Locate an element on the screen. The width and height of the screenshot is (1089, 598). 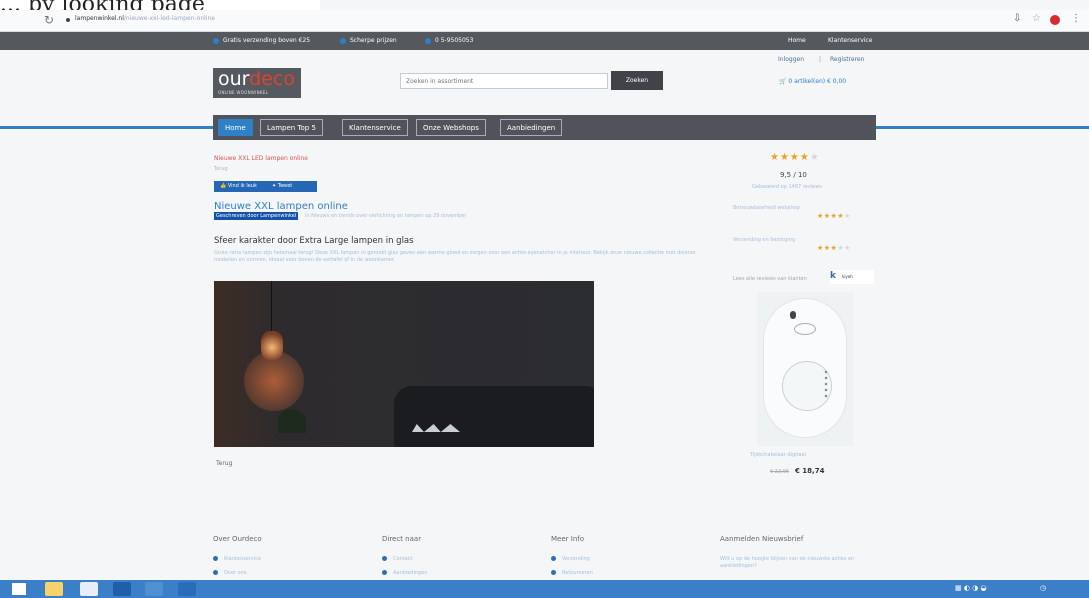
facebook-like-label: Vind ik leuk is located at coordinates (242, 186).